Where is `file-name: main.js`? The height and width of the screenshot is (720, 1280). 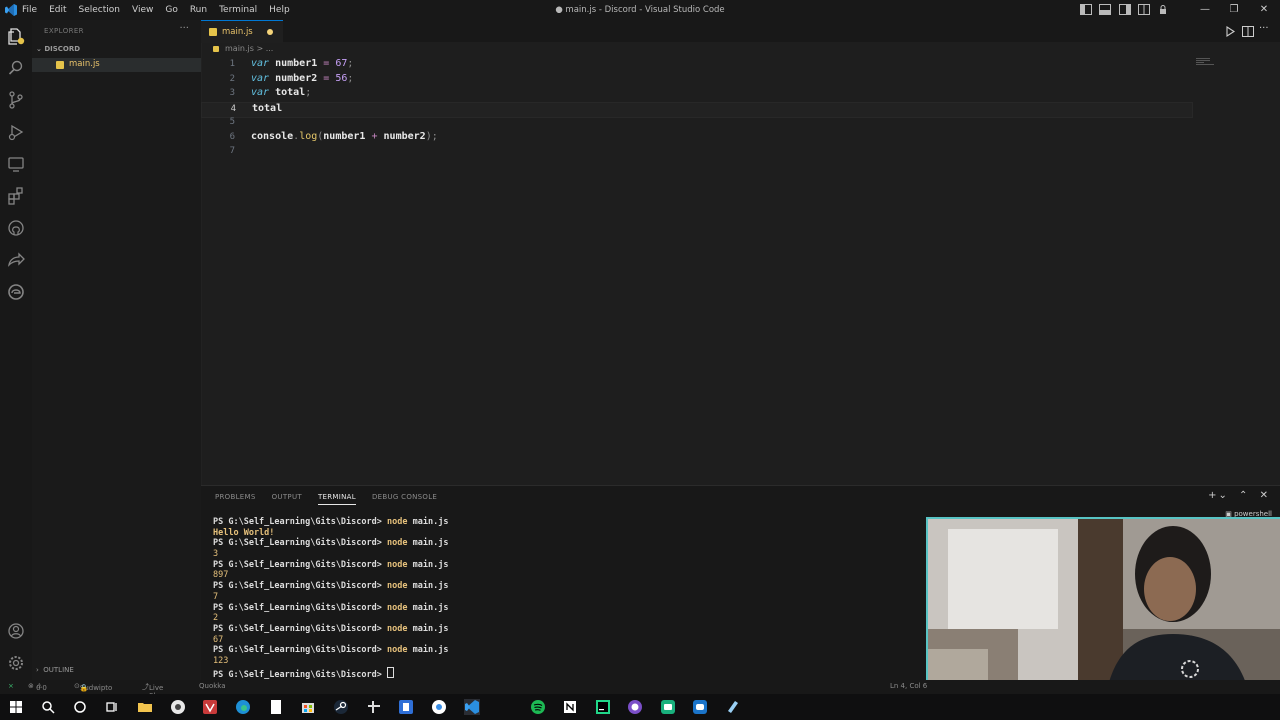 file-name: main.js is located at coordinates (84, 64).